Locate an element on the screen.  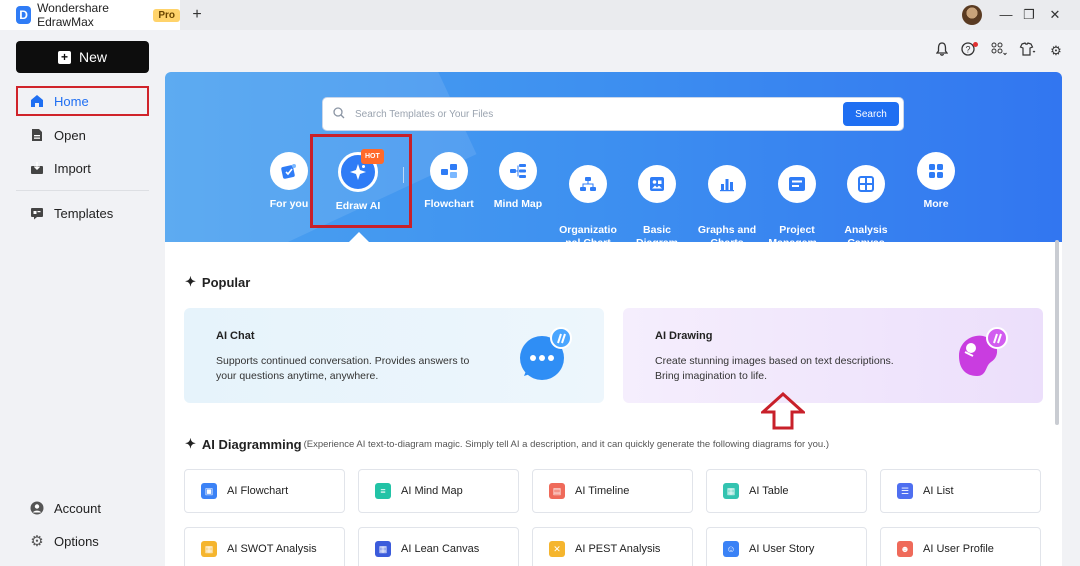
category-more: More is located at coordinates (936, 181).